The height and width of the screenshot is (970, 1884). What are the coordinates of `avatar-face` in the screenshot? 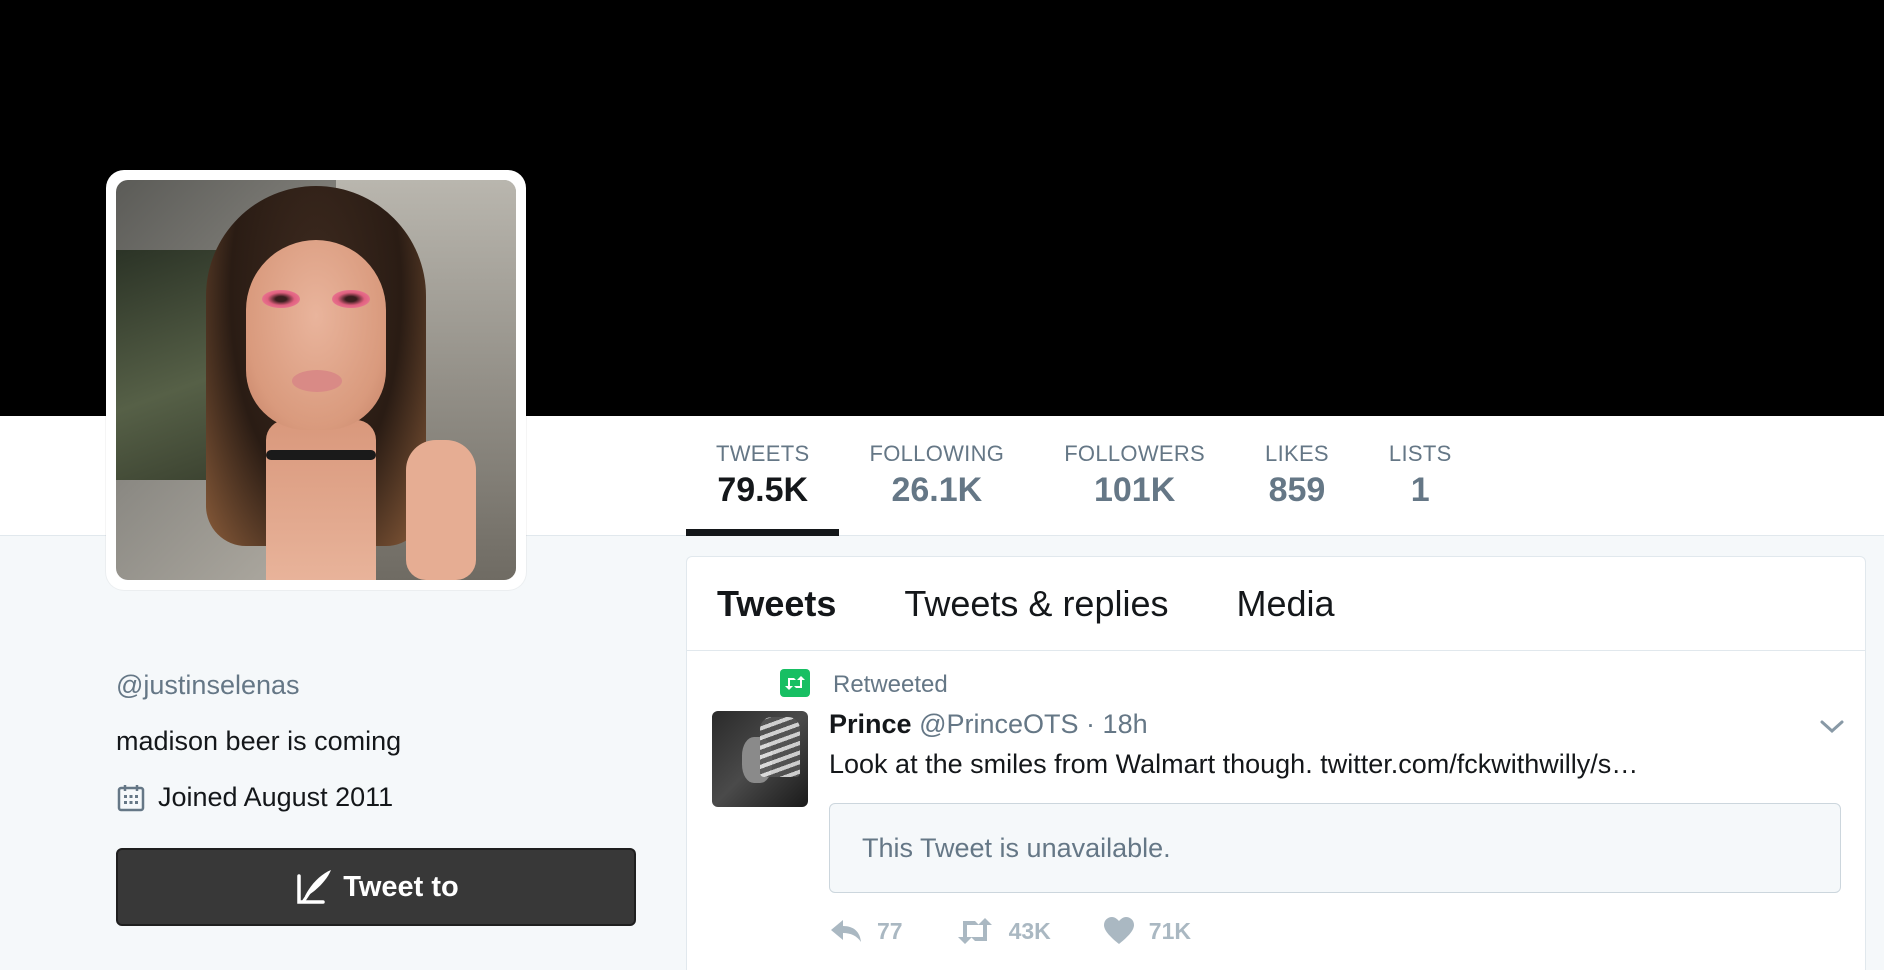 It's located at (316, 335).